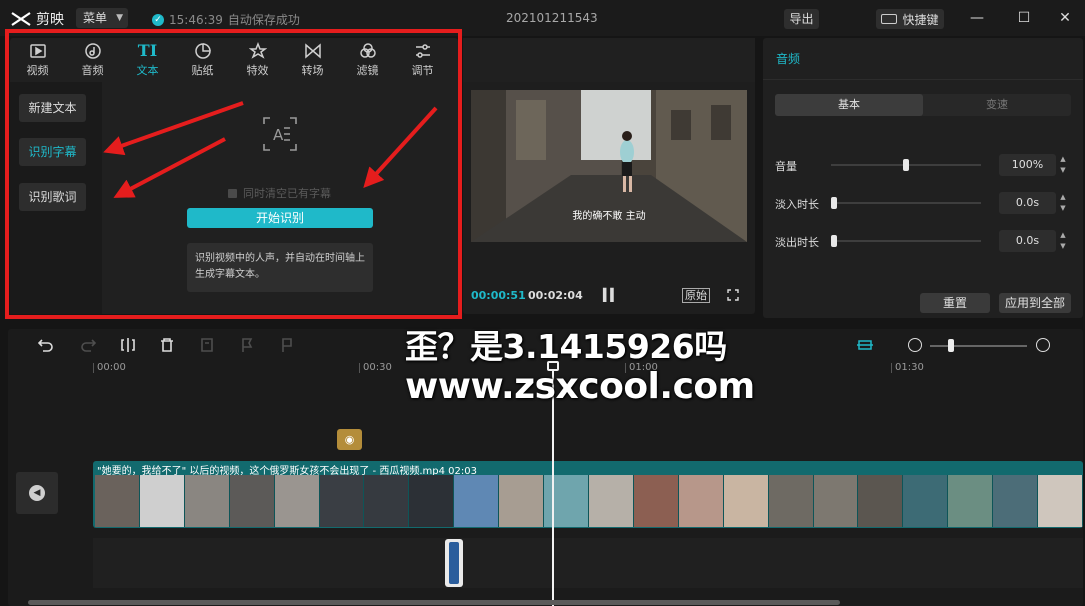 Image resolution: width=1085 pixels, height=606 pixels. What do you see at coordinates (609, 216) in the screenshot?
I see `subtitle-overlay: 我的确不敢 主动` at bounding box center [609, 216].